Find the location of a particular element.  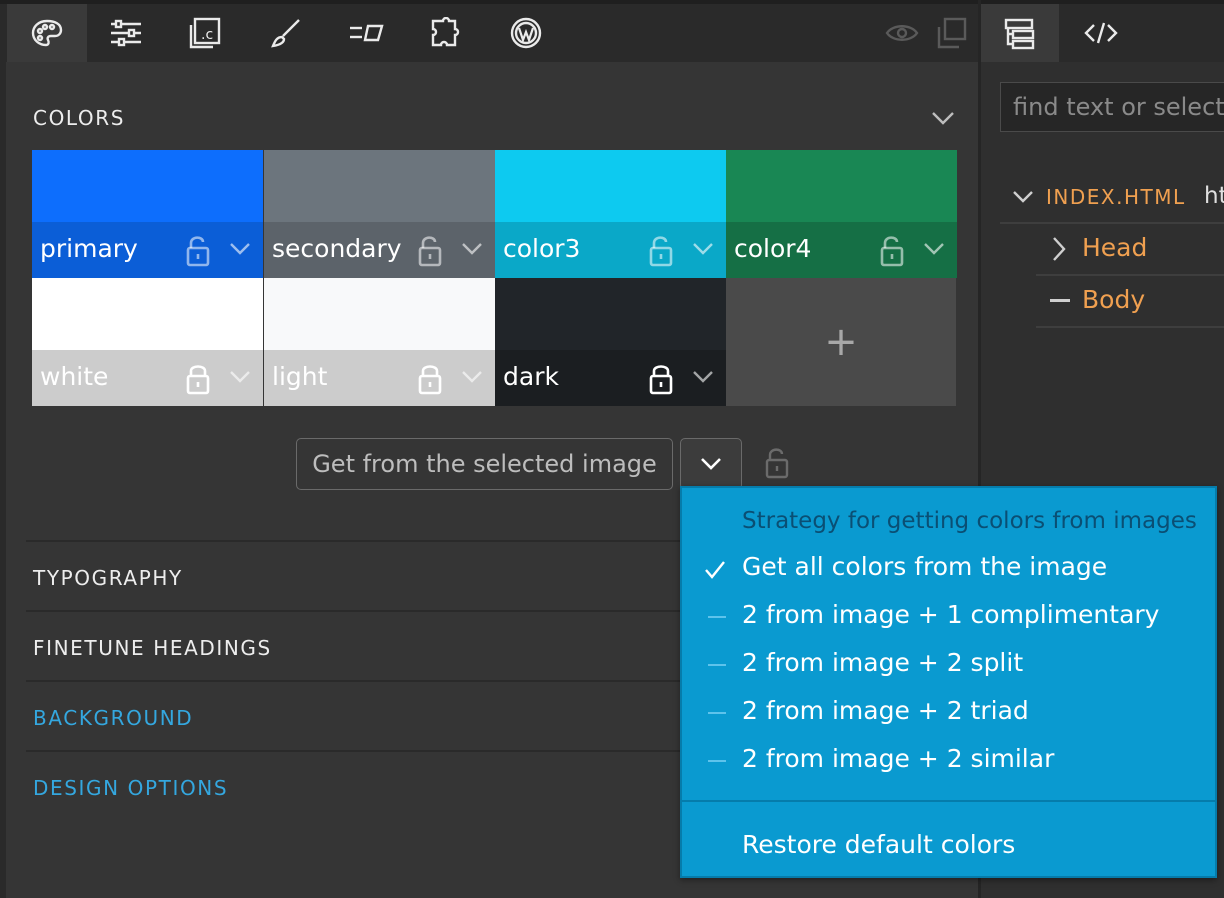

menu-header: Strategy for getting colors from images is located at coordinates (969, 521).